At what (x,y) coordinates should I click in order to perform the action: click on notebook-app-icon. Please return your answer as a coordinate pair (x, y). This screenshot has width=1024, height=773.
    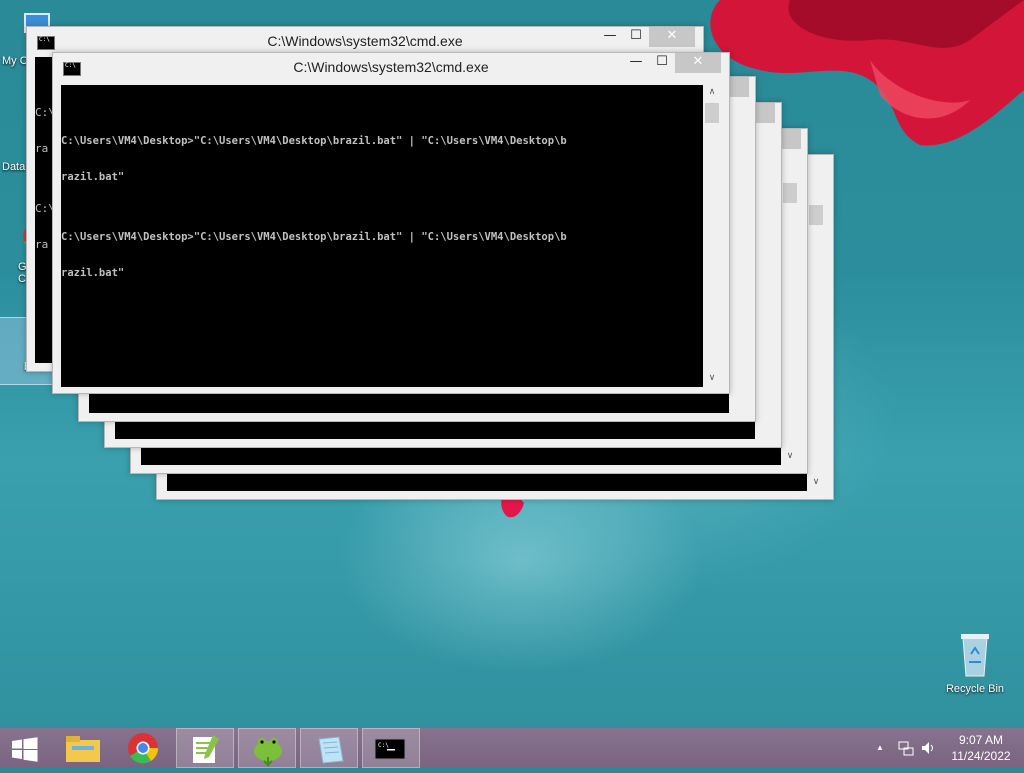
    Looking at the image, I should click on (331, 750).